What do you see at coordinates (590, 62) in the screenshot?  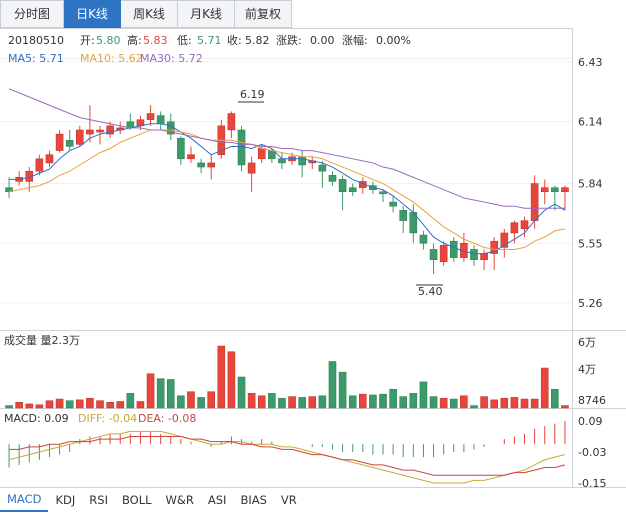 I see `price-tick: 6.43` at bounding box center [590, 62].